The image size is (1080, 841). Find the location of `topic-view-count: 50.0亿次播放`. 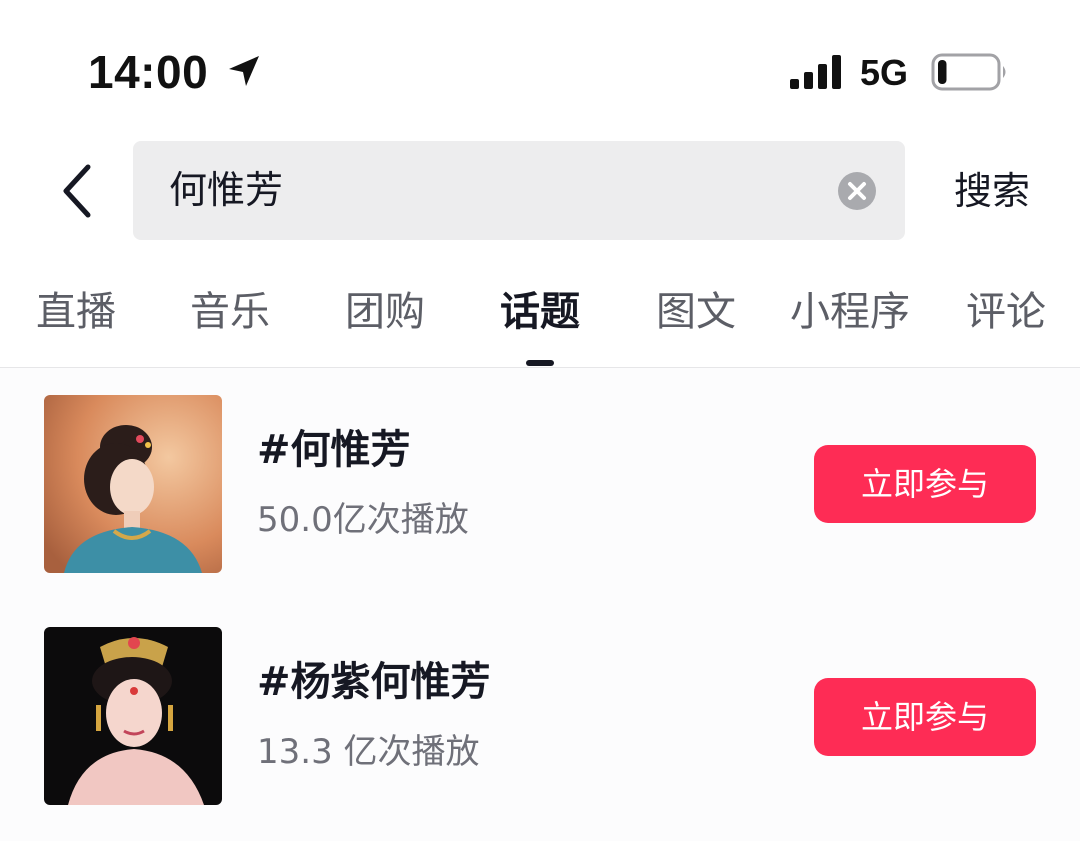

topic-view-count: 50.0亿次播放 is located at coordinates (363, 520).